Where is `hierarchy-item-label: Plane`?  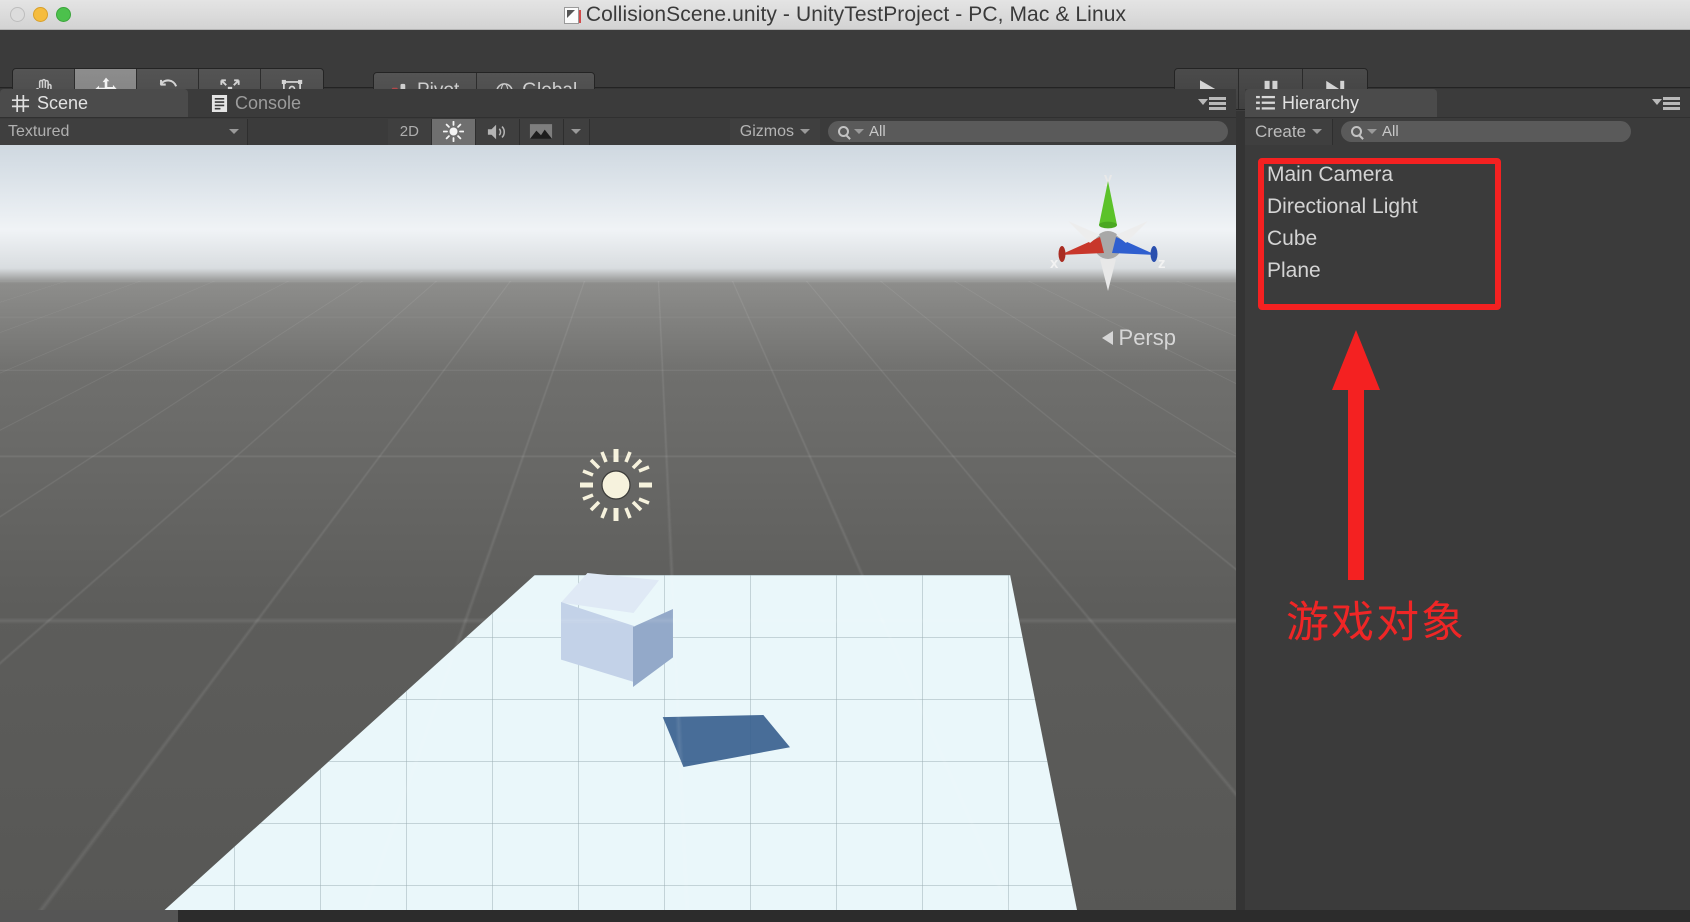 hierarchy-item-label: Plane is located at coordinates (1294, 270).